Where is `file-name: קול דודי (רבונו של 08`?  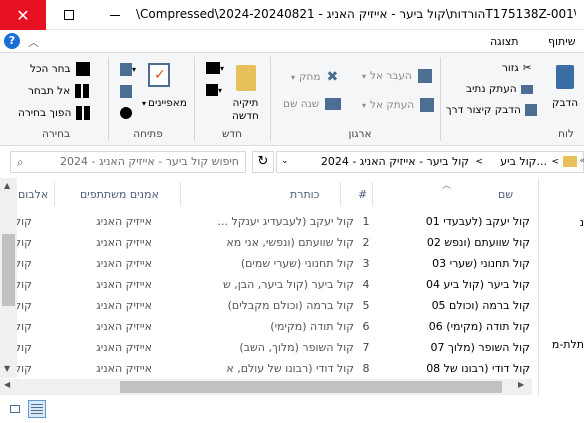
file-name: קול דודי (רבונו של 08 is located at coordinates (478, 368).